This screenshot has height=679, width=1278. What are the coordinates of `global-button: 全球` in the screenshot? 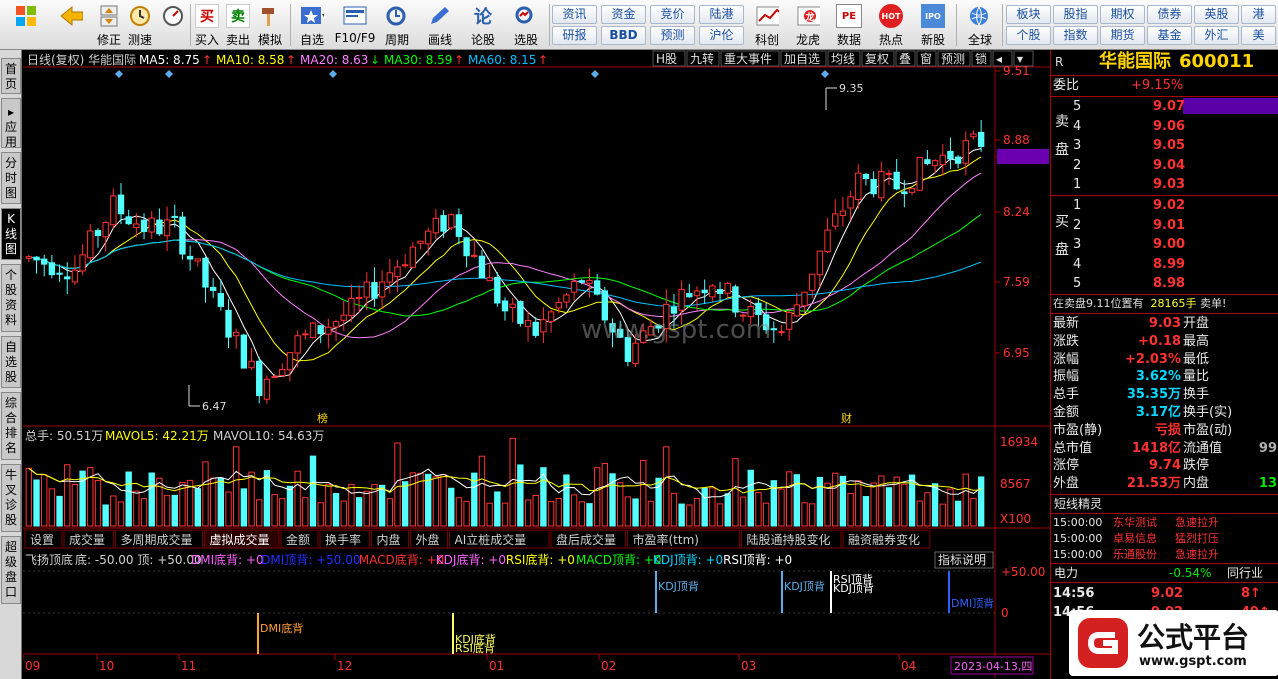 It's located at (980, 25).